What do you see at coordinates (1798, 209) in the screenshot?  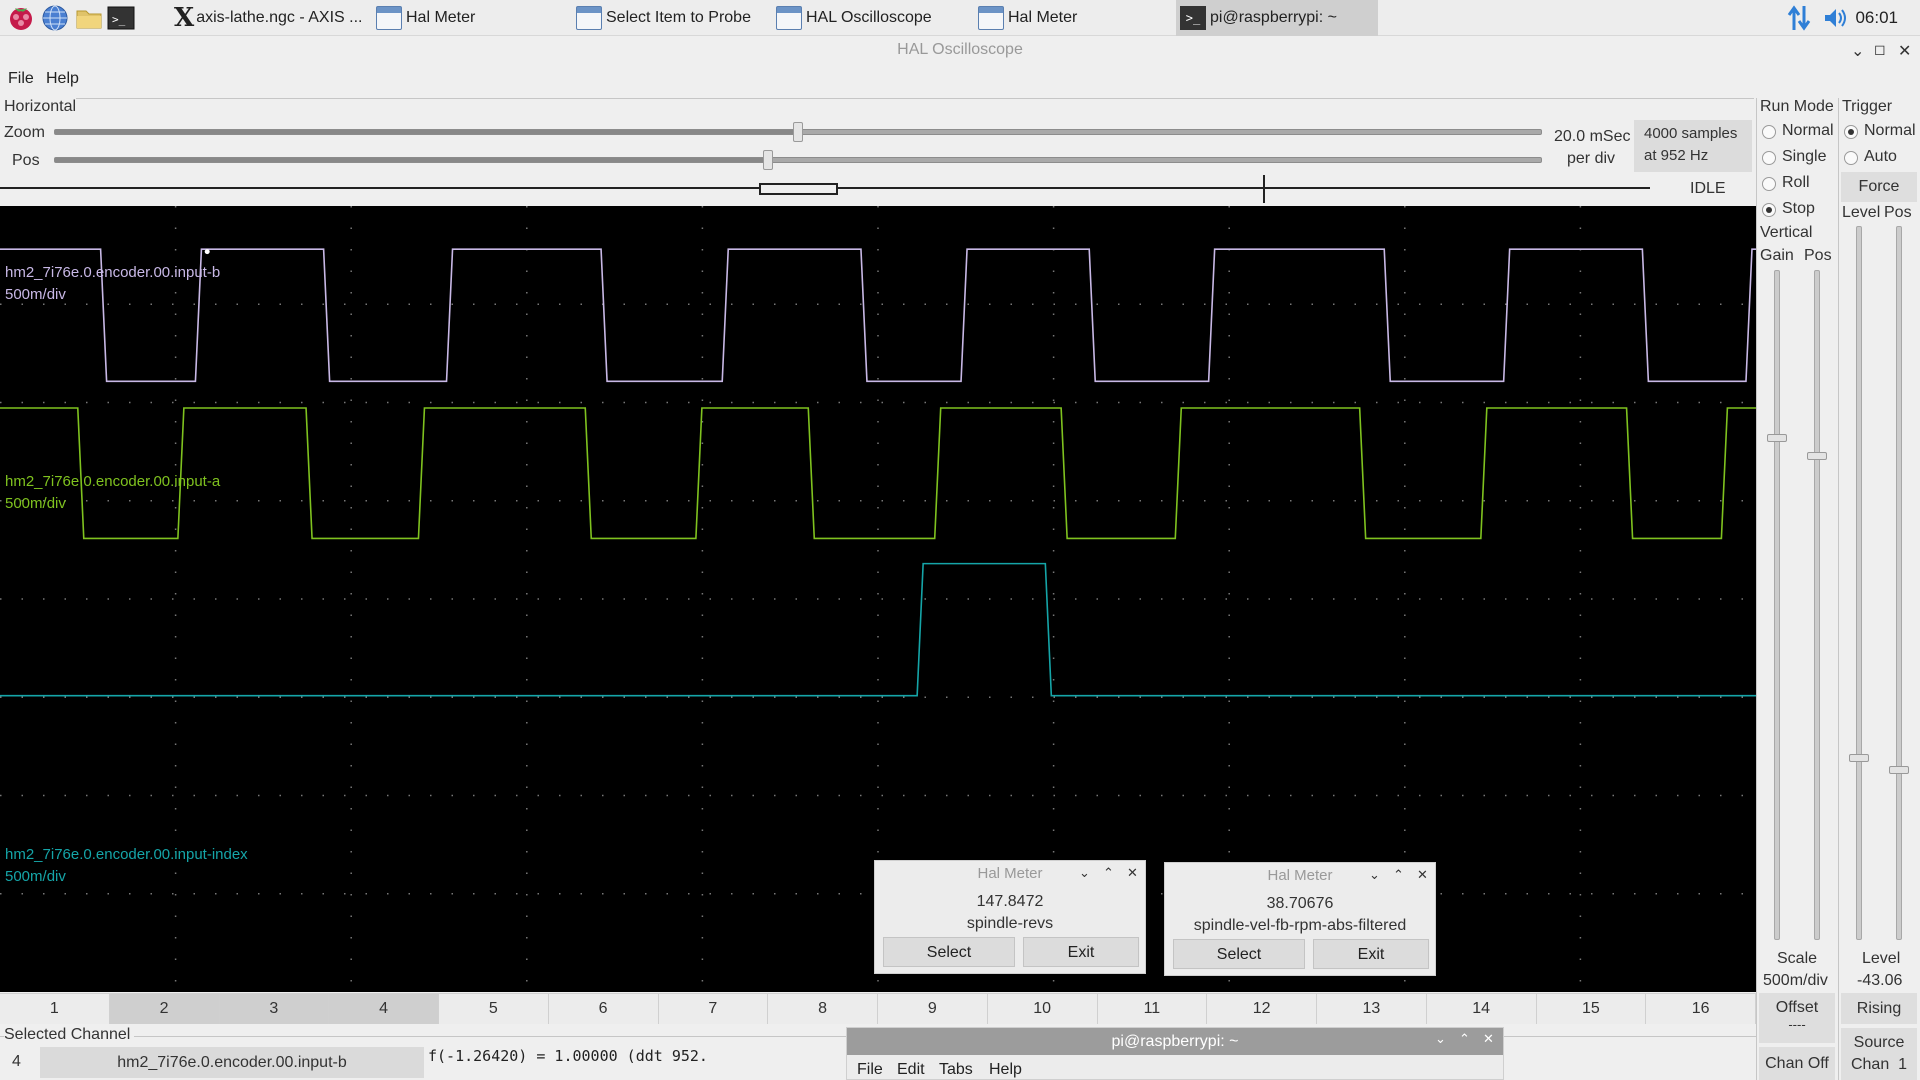 I see `run-mode-option-label: Stop` at bounding box center [1798, 209].